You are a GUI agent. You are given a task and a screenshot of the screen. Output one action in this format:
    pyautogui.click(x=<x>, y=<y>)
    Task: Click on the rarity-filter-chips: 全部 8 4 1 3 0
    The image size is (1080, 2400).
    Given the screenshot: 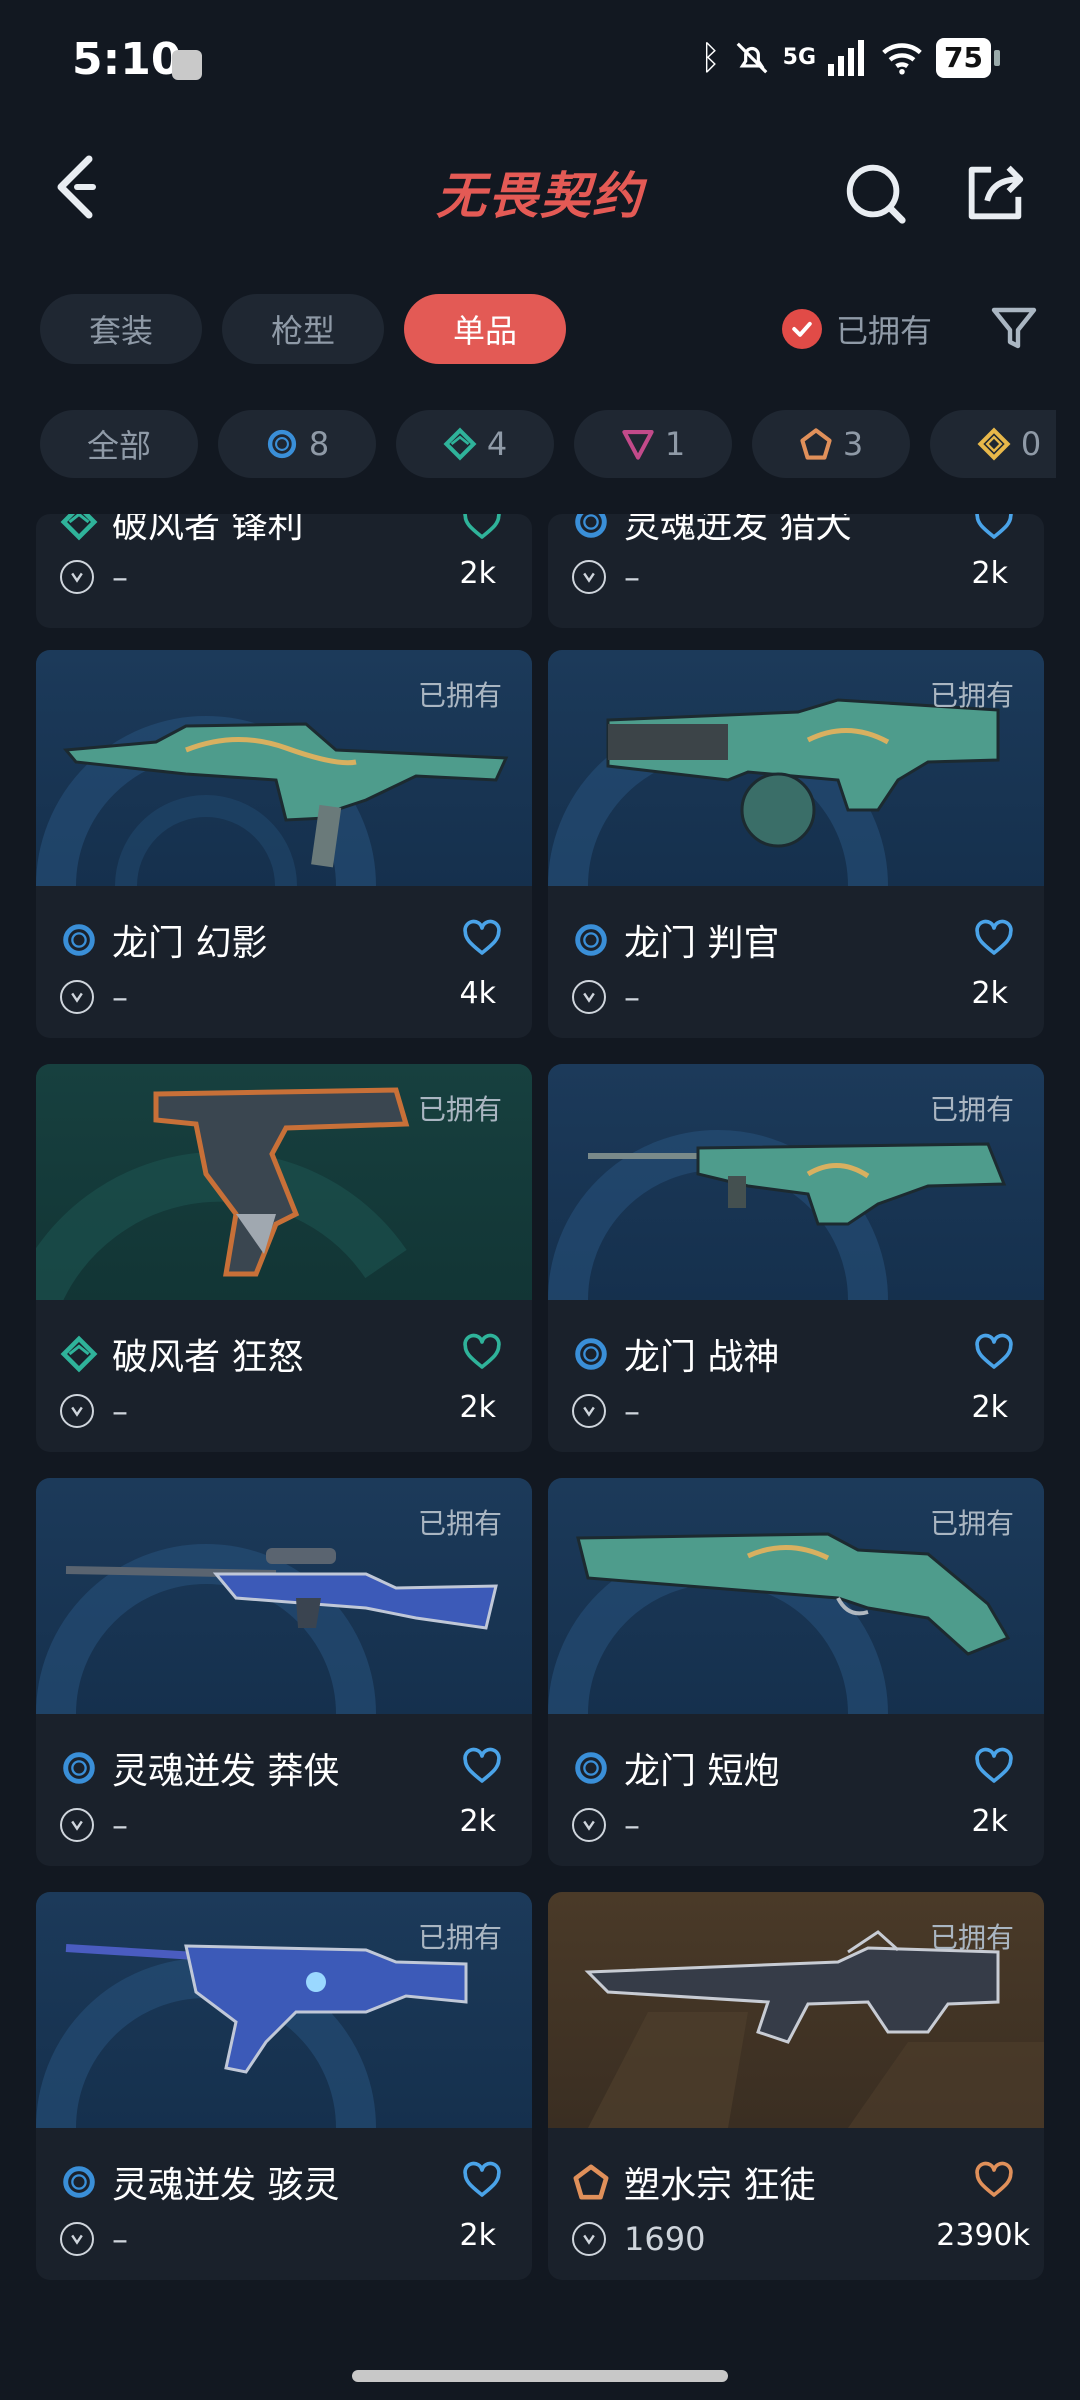 What is the action you would take?
    pyautogui.click(x=548, y=444)
    